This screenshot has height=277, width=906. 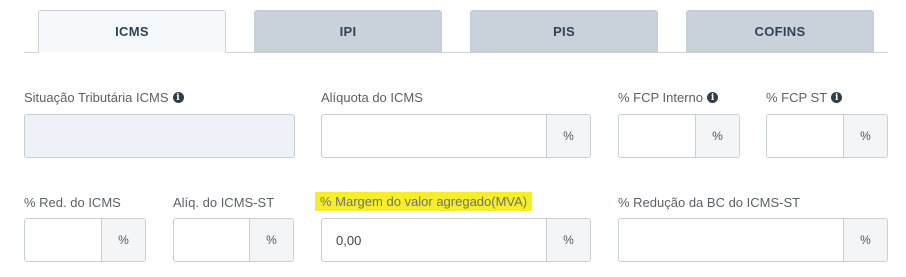 What do you see at coordinates (731, 240) in the screenshot?
I see `reducao-bc-input` at bounding box center [731, 240].